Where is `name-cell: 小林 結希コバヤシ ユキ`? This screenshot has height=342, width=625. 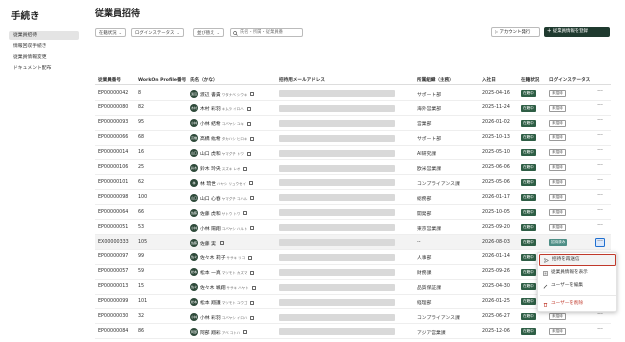
name-cell: 小林 結希コバヤシ ユキ is located at coordinates (225, 123).